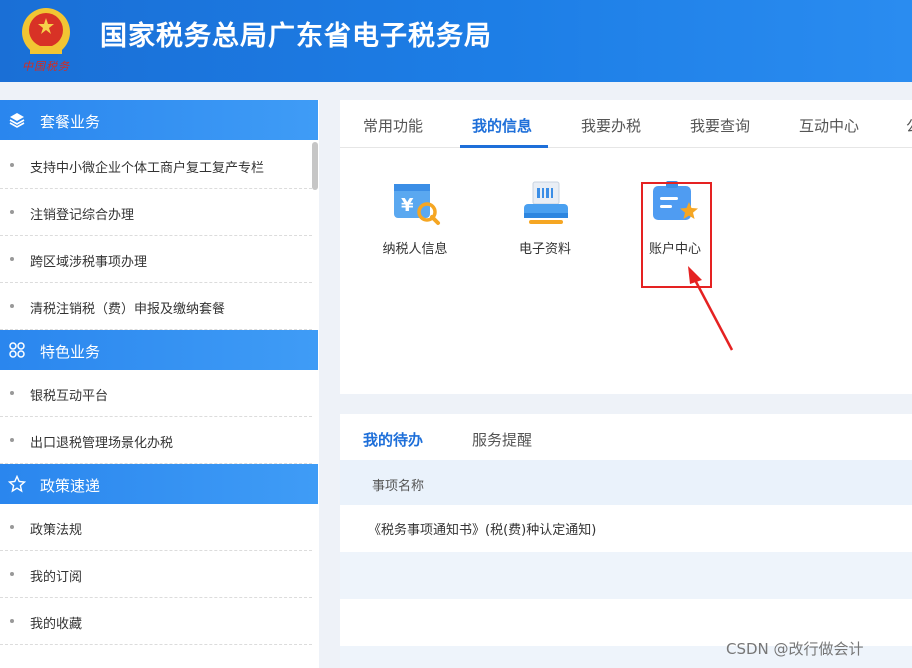 The height and width of the screenshot is (668, 912). What do you see at coordinates (909, 125) in the screenshot?
I see `tab-public: 公` at bounding box center [909, 125].